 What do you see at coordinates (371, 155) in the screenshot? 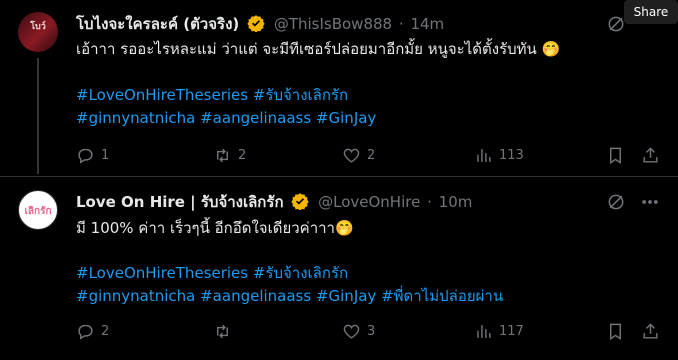
I see `like-count: 2` at bounding box center [371, 155].